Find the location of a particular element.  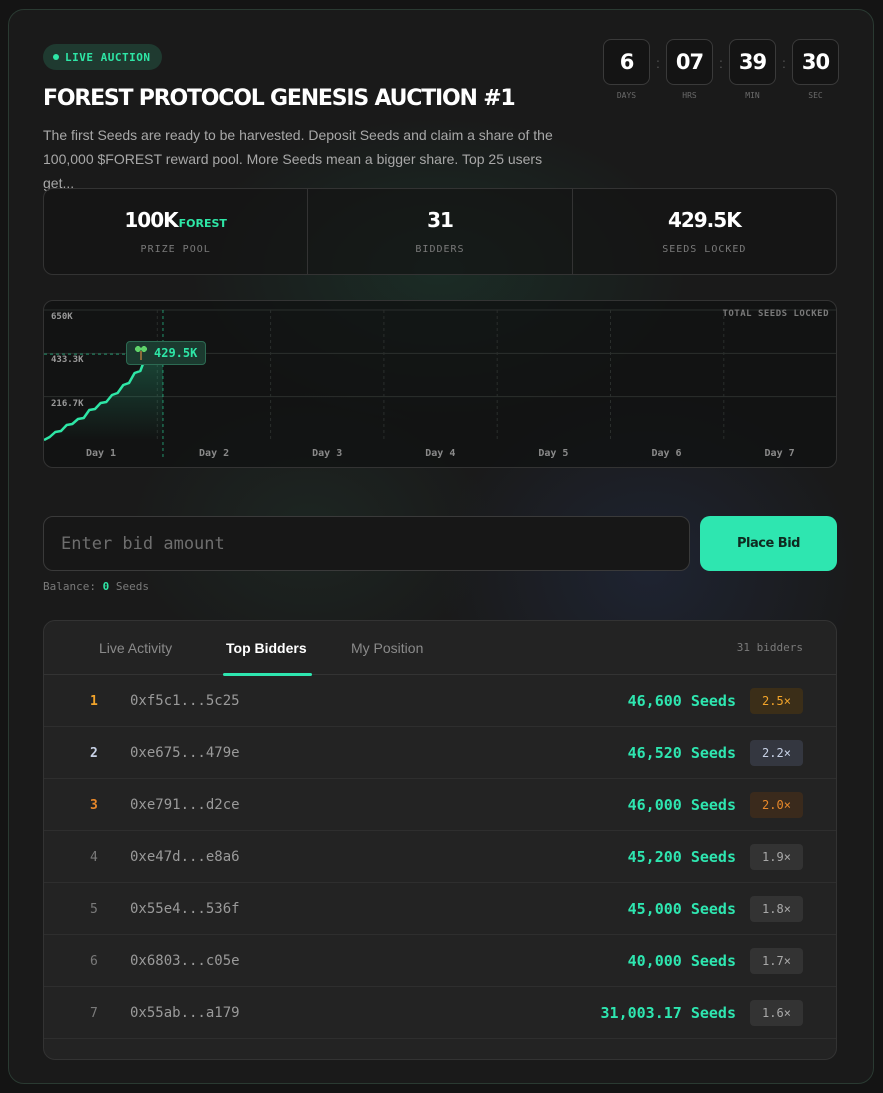

place-bid-button: Place Bid is located at coordinates (768, 543).